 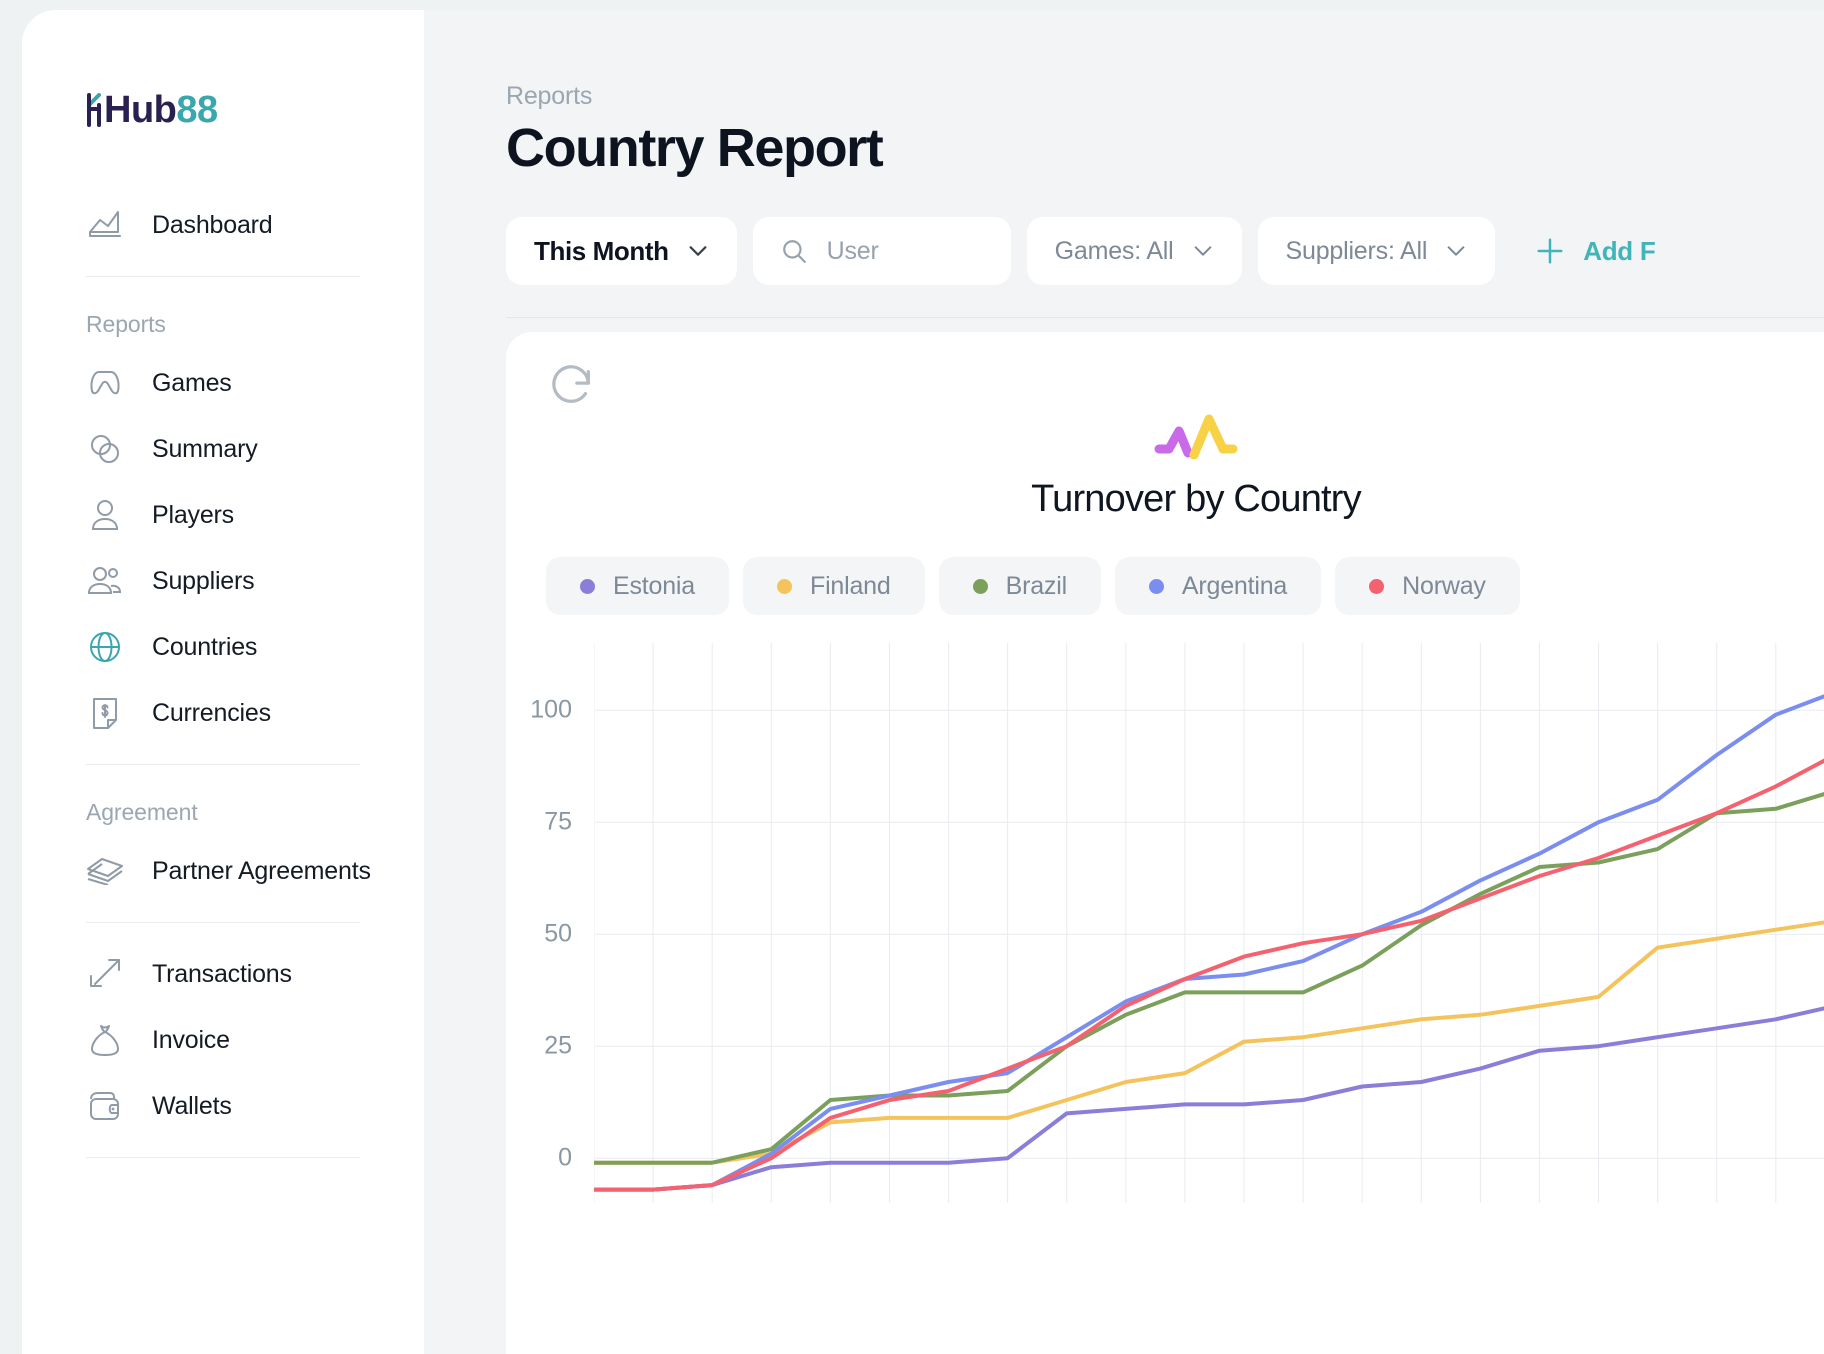 What do you see at coordinates (1165, 317) in the screenshot?
I see `toolbar-divider` at bounding box center [1165, 317].